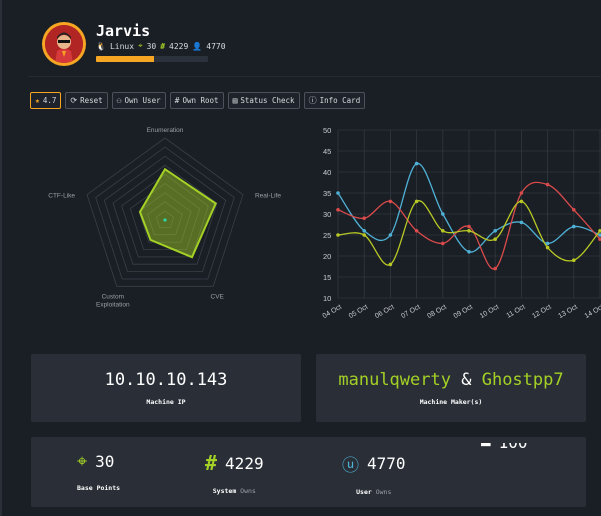  I want to click on own-root-label: Own Root, so click(200, 100).